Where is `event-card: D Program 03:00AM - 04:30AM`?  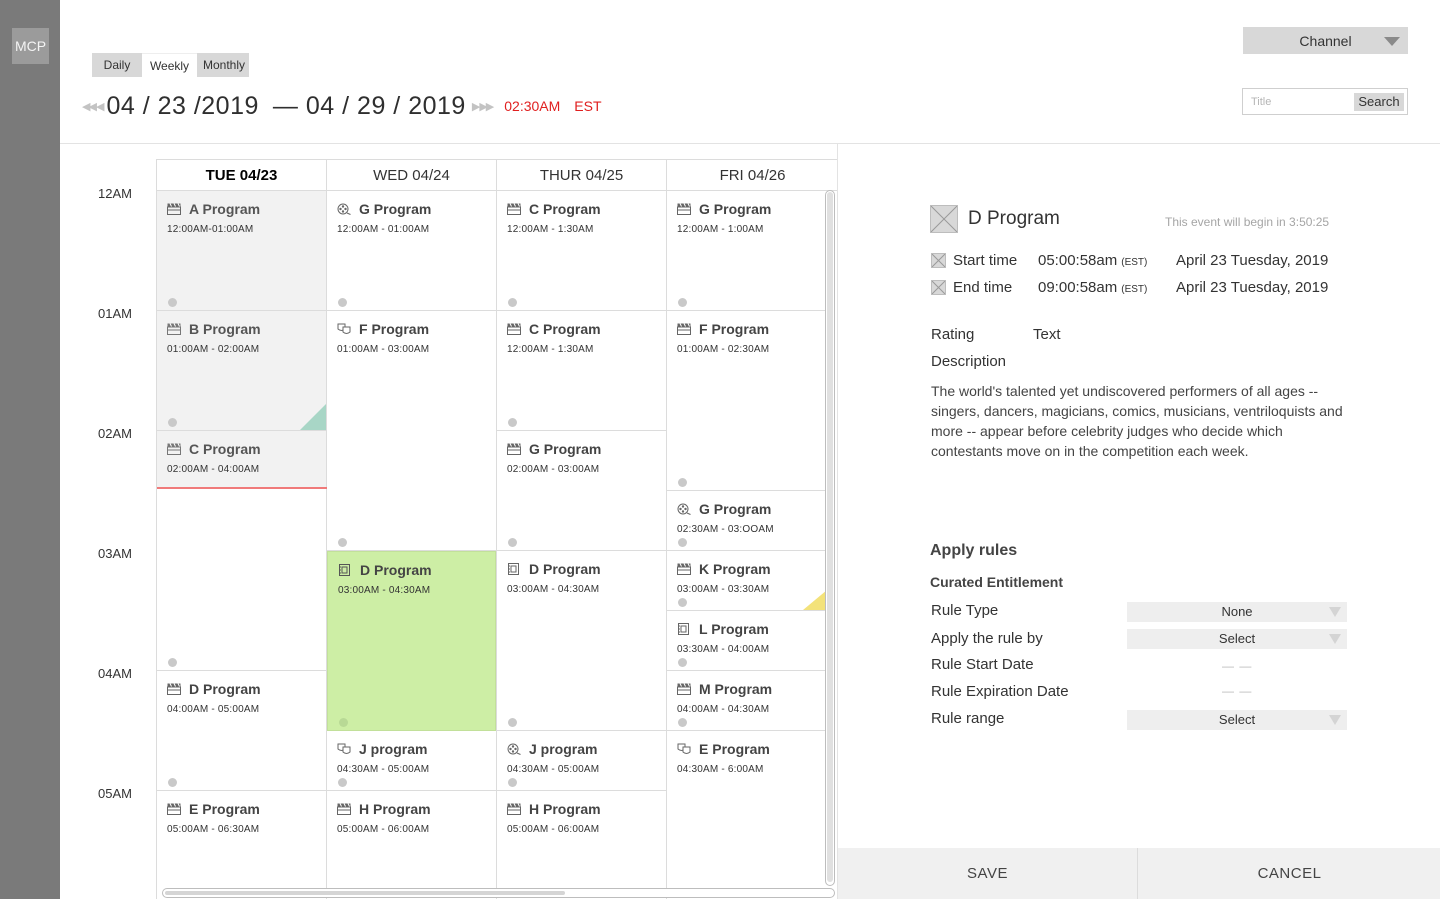
event-card: D Program 03:00AM - 04:30AM is located at coordinates (581, 641).